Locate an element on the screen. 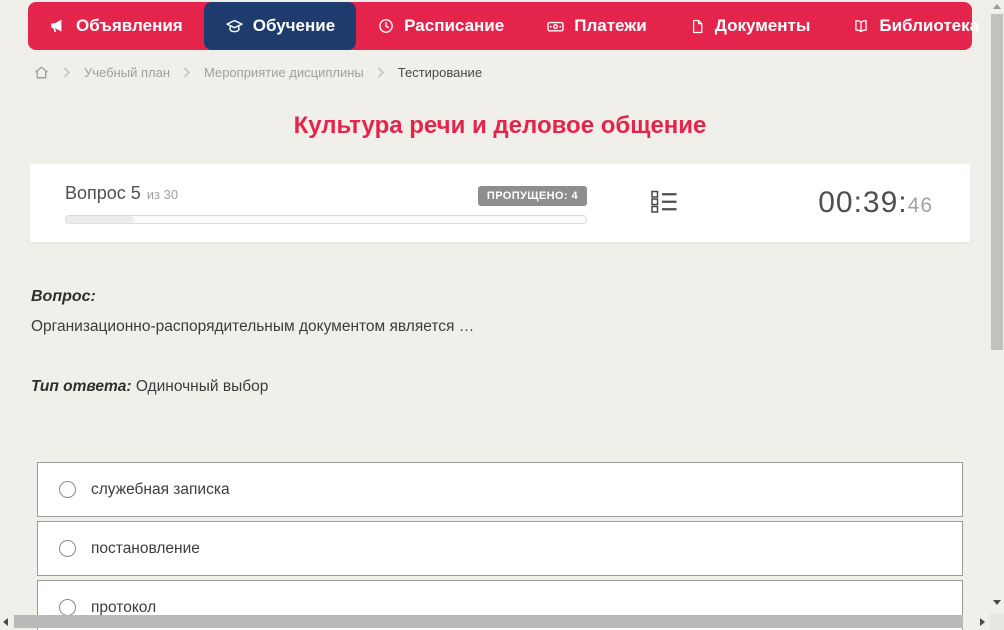 This screenshot has width=1004, height=630. answer-option-1: служебная записка is located at coordinates (500, 489).